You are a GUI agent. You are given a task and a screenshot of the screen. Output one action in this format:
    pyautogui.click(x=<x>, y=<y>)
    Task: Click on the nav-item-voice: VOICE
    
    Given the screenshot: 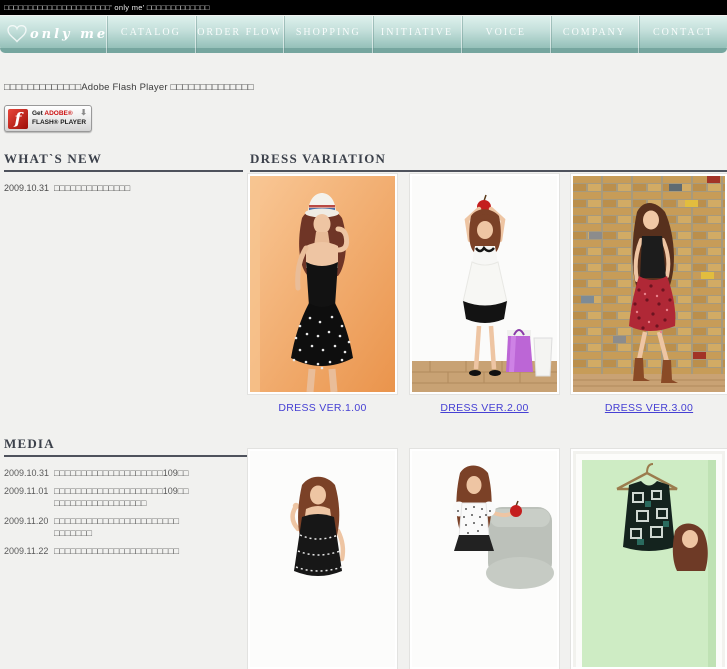 What is the action you would take?
    pyautogui.click(x=505, y=34)
    